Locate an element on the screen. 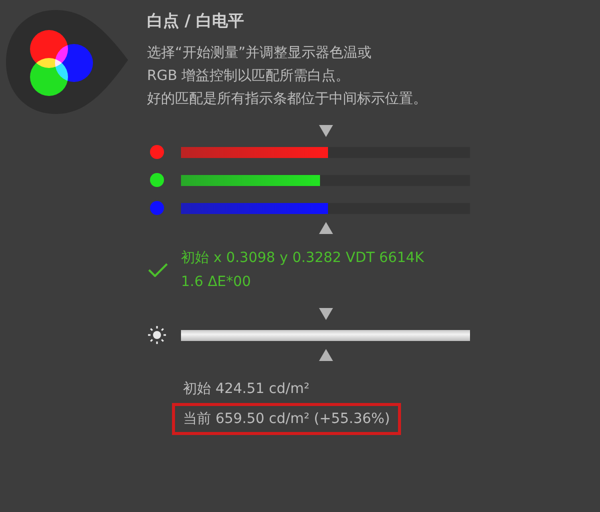  result-text: 1.6 ΔE*00 is located at coordinates (216, 282).